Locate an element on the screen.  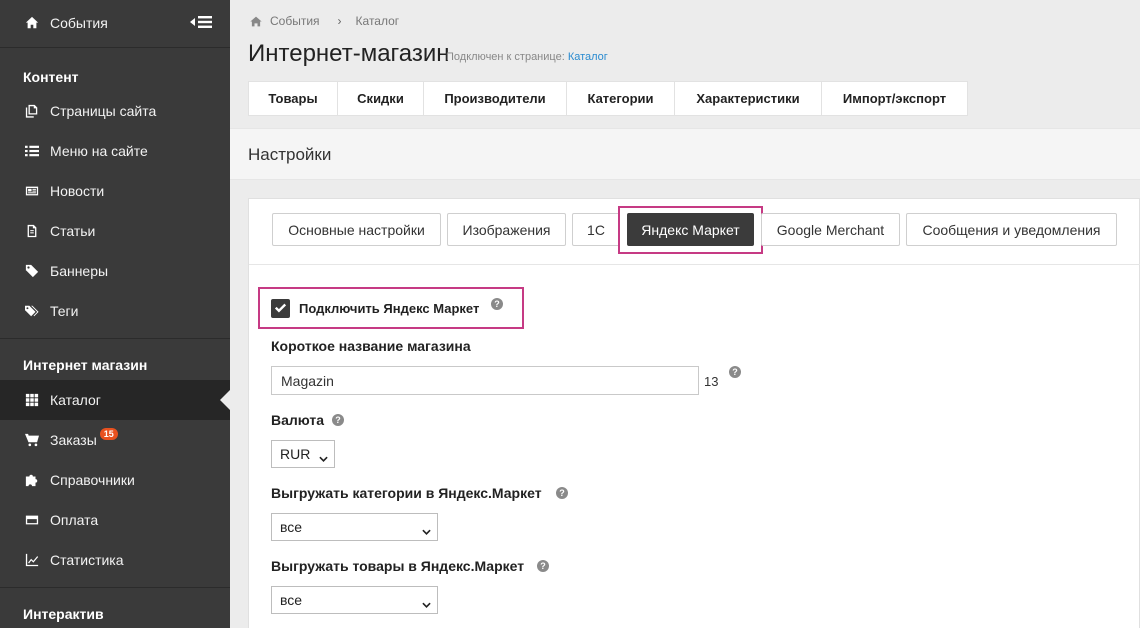
tab-import-export: Импорт/экспорт is located at coordinates (894, 98).